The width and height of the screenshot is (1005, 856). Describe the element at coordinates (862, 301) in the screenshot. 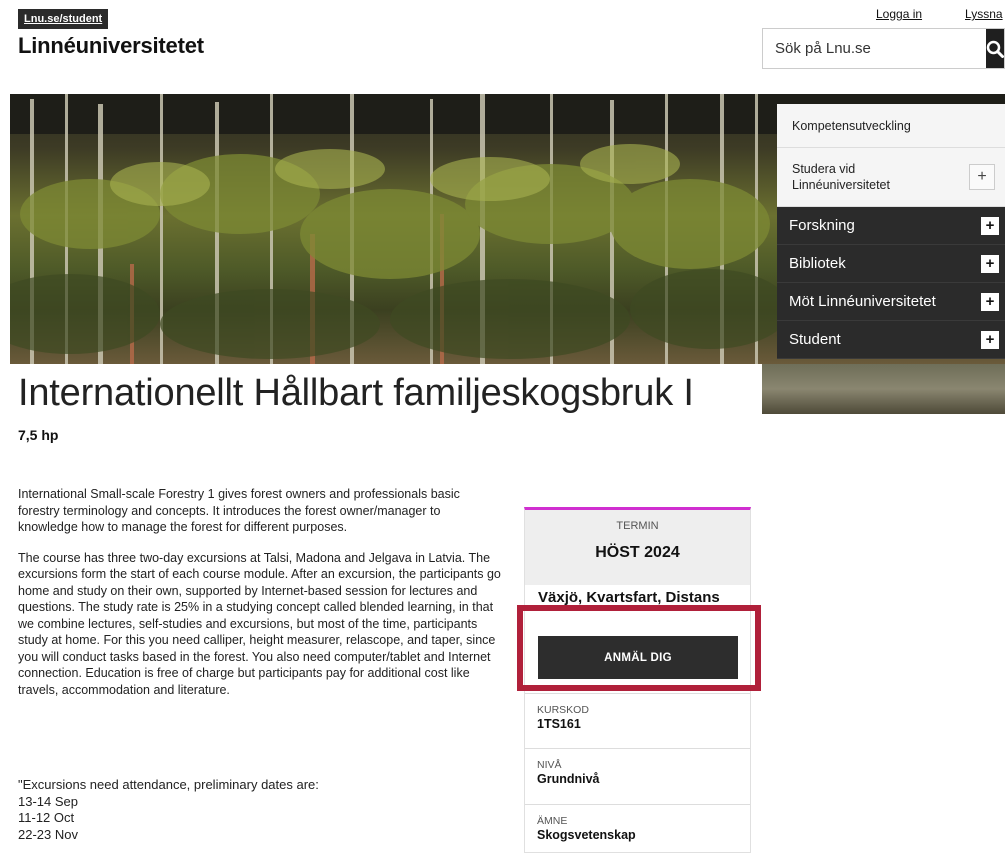

I see `nav-item-label: Möt Linnéuniversitetet` at that location.